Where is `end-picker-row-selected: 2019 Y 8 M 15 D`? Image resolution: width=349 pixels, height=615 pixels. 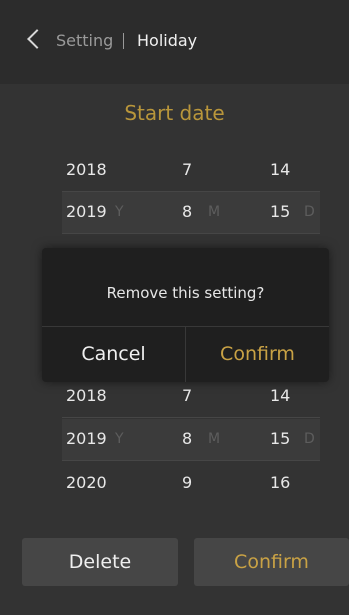
end-picker-row-selected: 2019 Y 8 M 15 D is located at coordinates (191, 440).